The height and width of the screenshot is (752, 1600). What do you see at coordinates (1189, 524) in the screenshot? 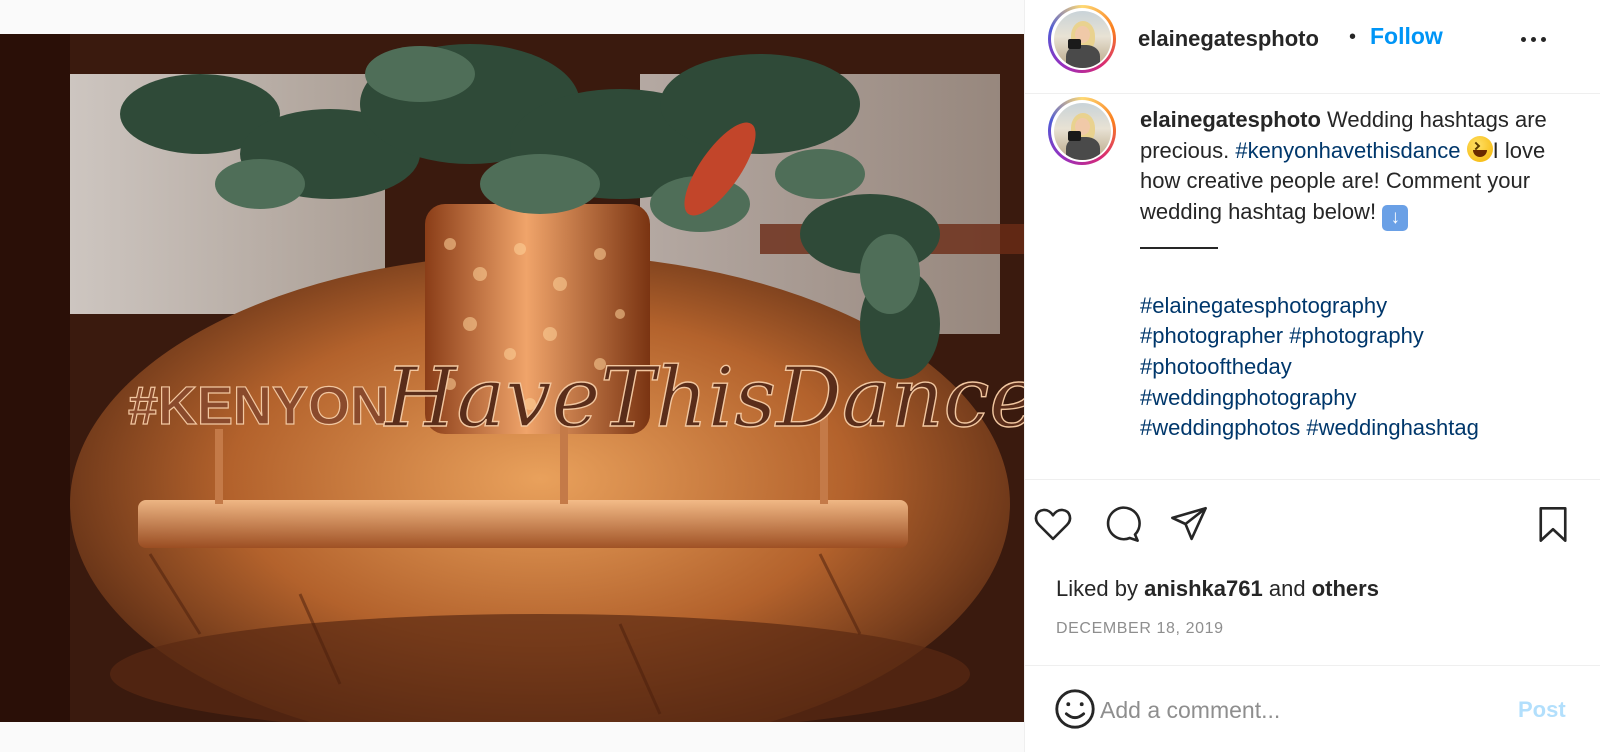
I see `paper-plane-icon` at bounding box center [1189, 524].